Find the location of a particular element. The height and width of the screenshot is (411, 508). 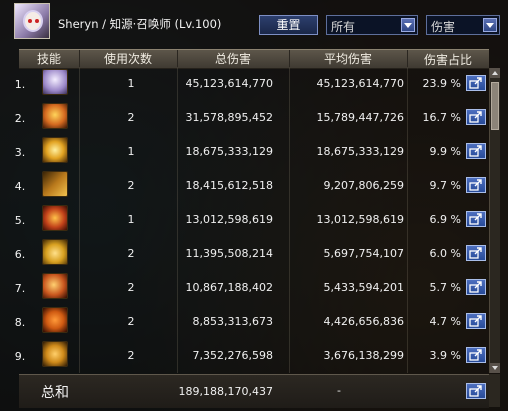

table-header: 技能 使用次数 总伤害 平均伤害 伤害占比 is located at coordinates (254, 59).